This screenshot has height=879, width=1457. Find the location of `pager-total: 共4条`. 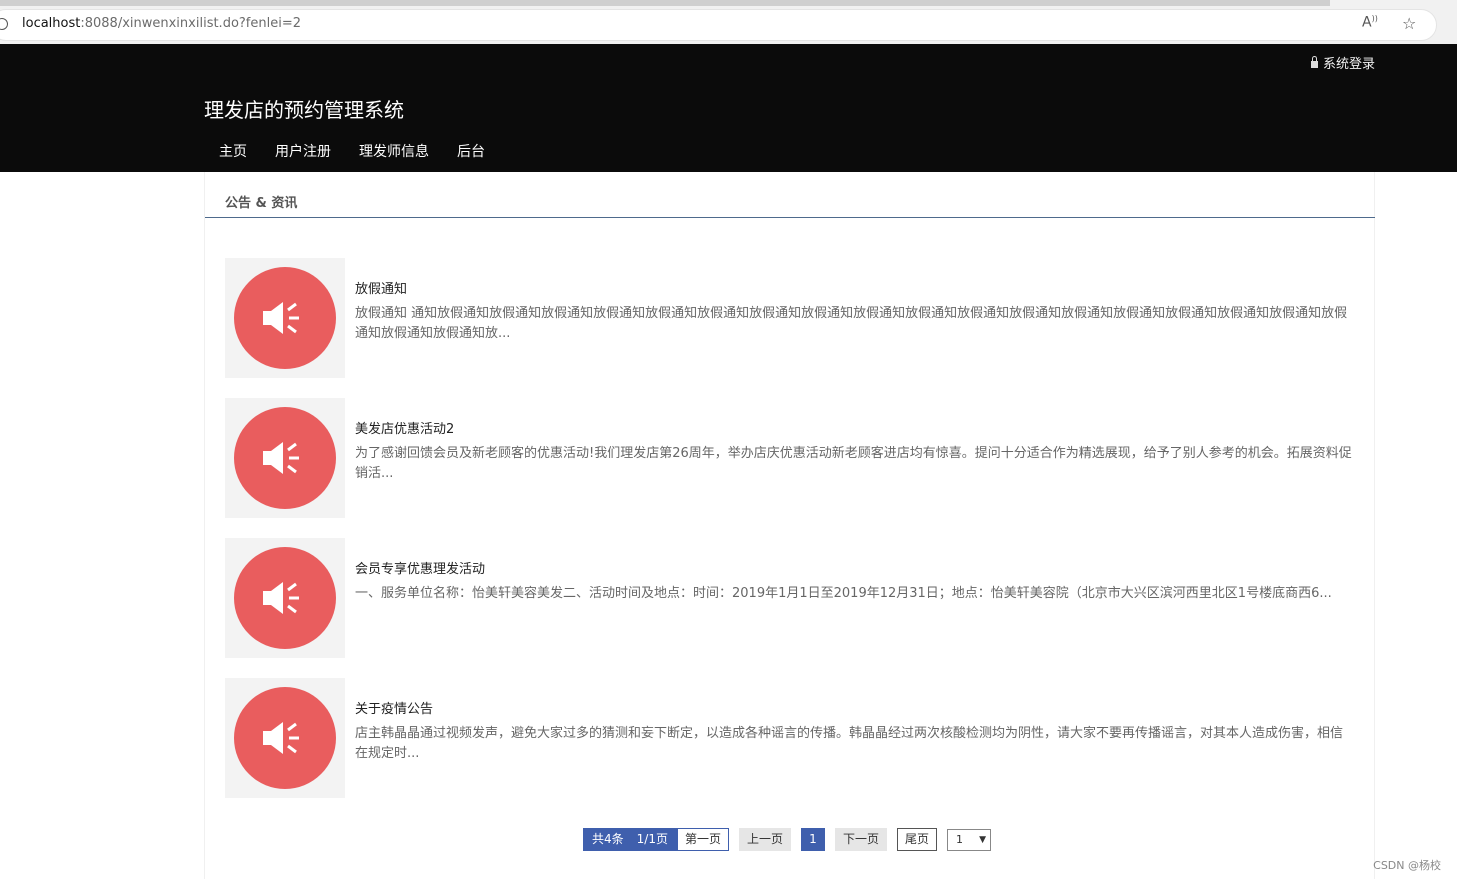

pager-total: 共4条 is located at coordinates (608, 839).